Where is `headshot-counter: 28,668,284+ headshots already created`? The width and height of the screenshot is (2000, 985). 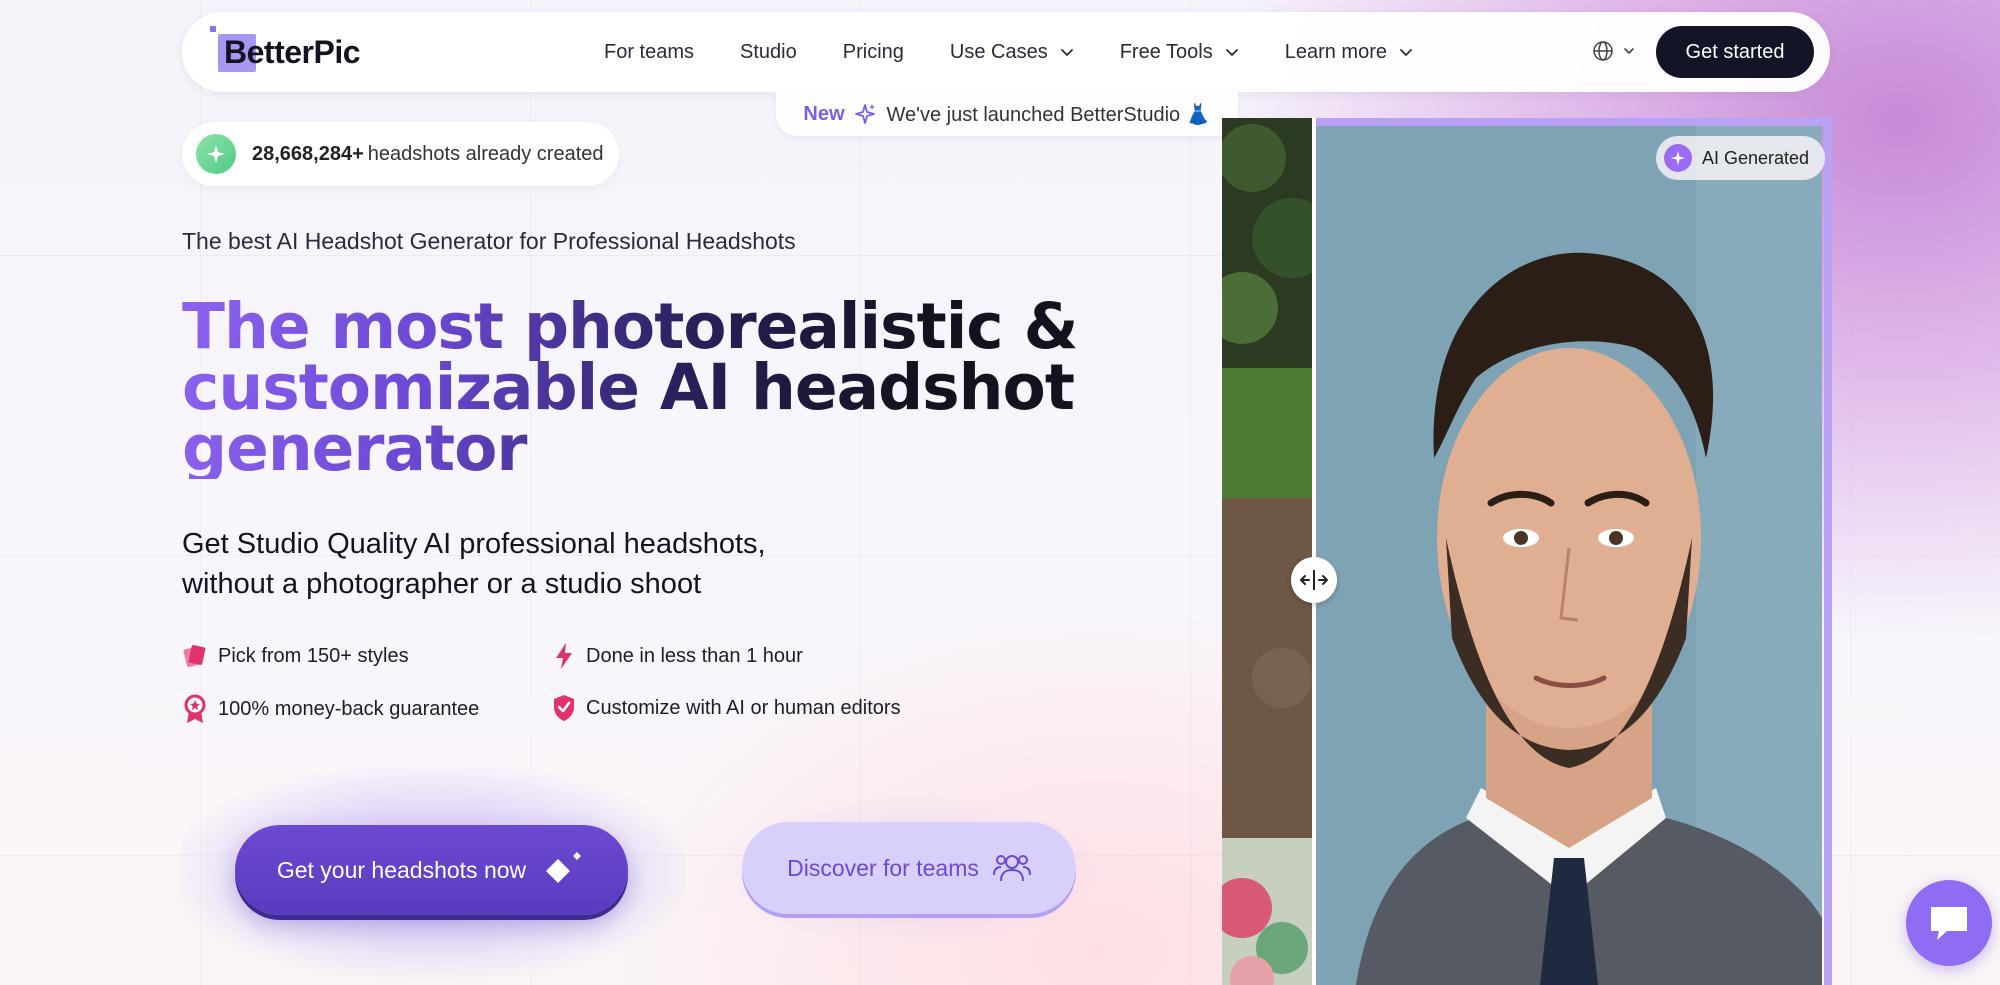
headshot-counter: 28,668,284+ headshots already created is located at coordinates (400, 154).